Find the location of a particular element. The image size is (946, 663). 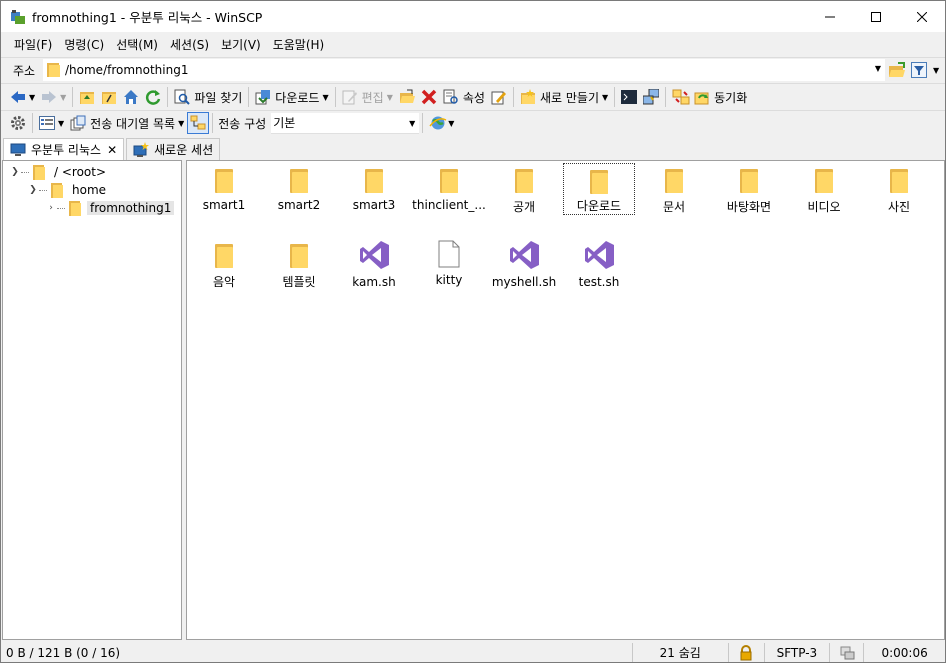

root-directory-button is located at coordinates (109, 97).